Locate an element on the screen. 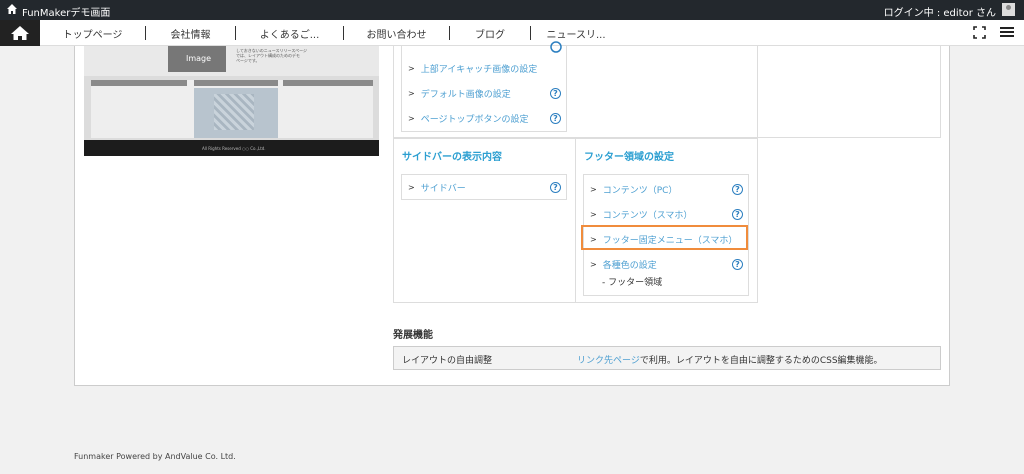 This screenshot has width=1024, height=474. nav-item-company: 会社情報 is located at coordinates (190, 33).